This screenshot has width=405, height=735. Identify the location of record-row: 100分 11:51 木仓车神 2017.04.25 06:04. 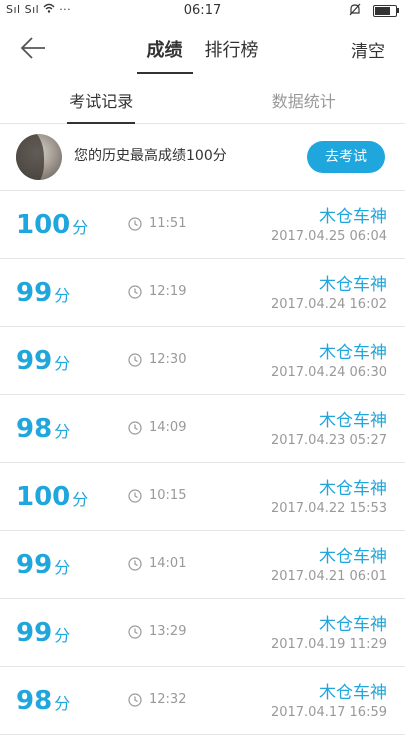
(202, 225).